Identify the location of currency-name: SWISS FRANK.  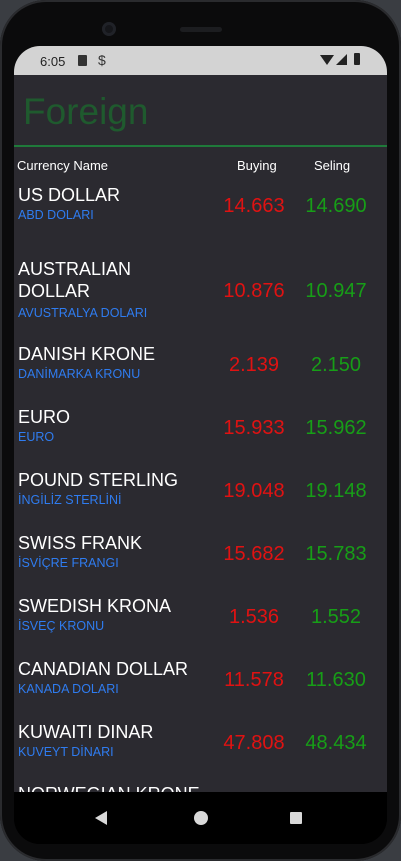
(80, 543).